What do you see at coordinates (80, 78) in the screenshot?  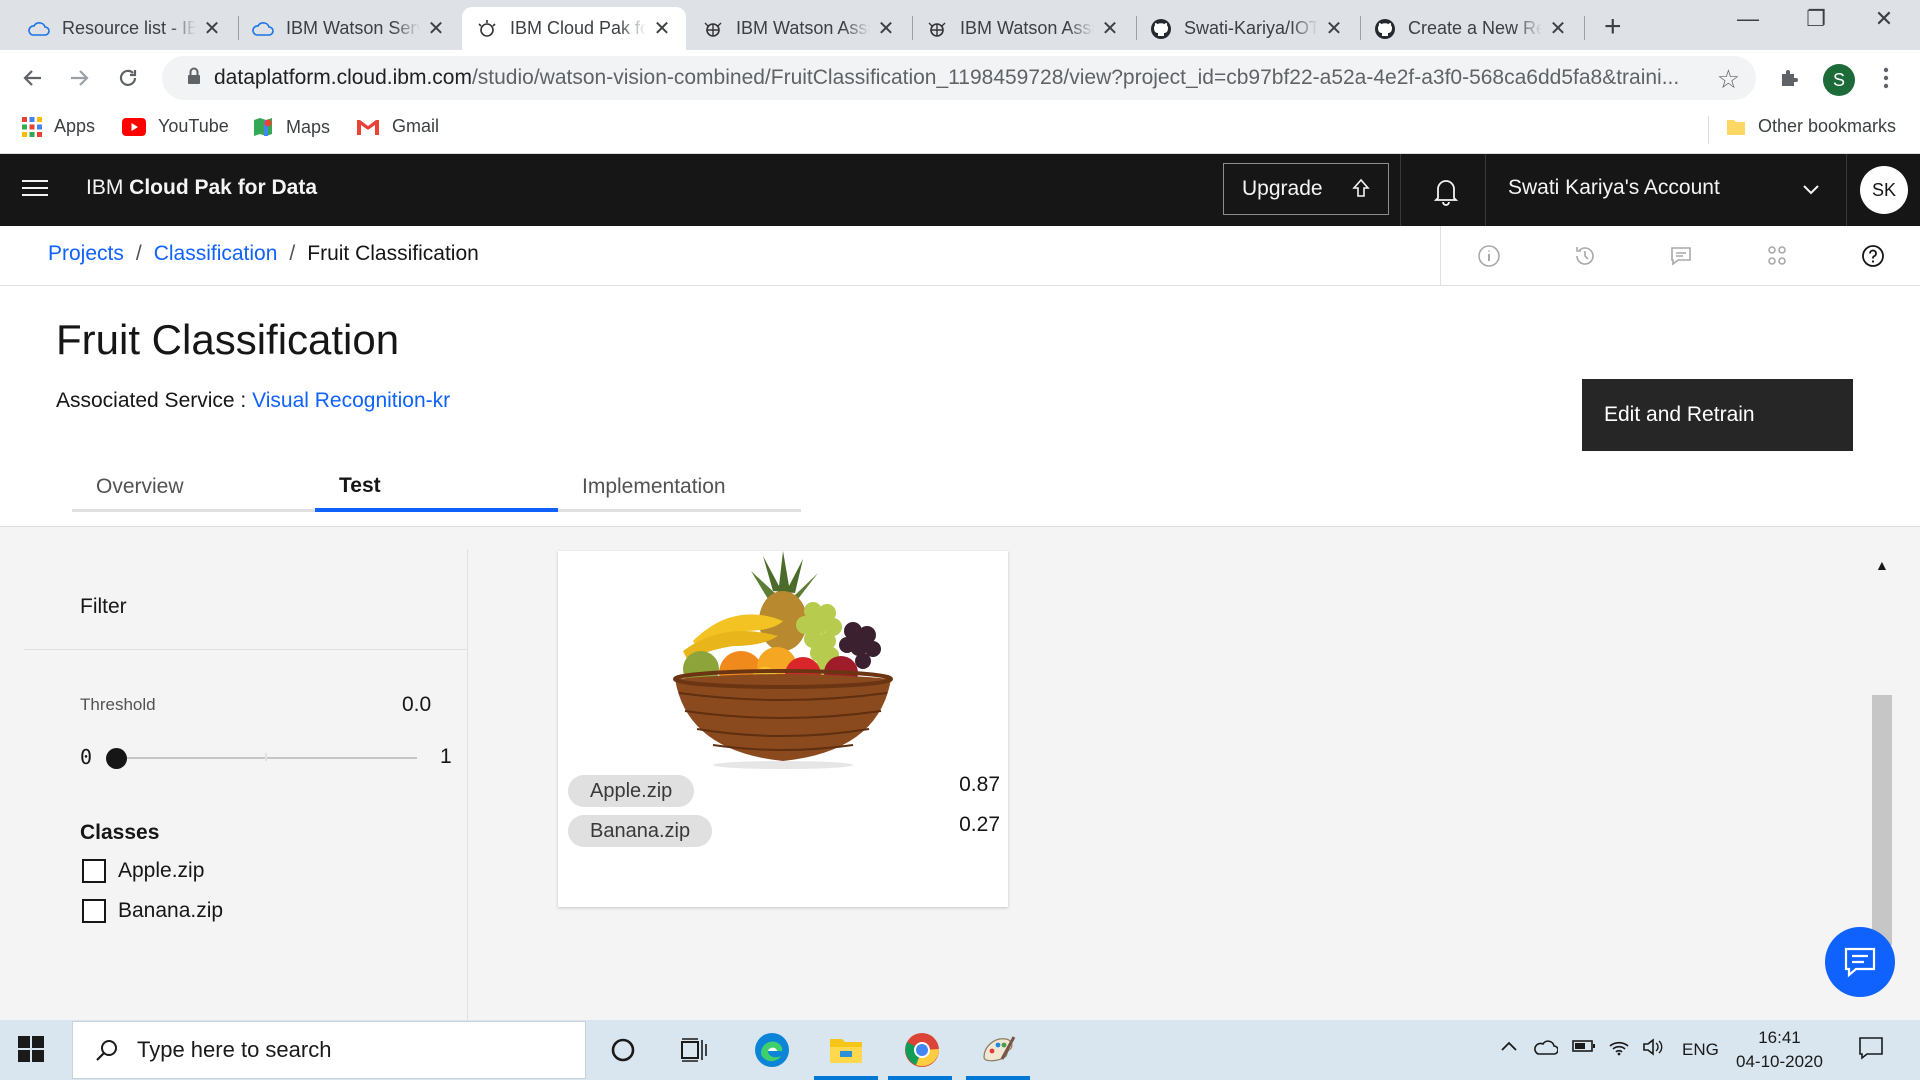 I see `forward-button` at bounding box center [80, 78].